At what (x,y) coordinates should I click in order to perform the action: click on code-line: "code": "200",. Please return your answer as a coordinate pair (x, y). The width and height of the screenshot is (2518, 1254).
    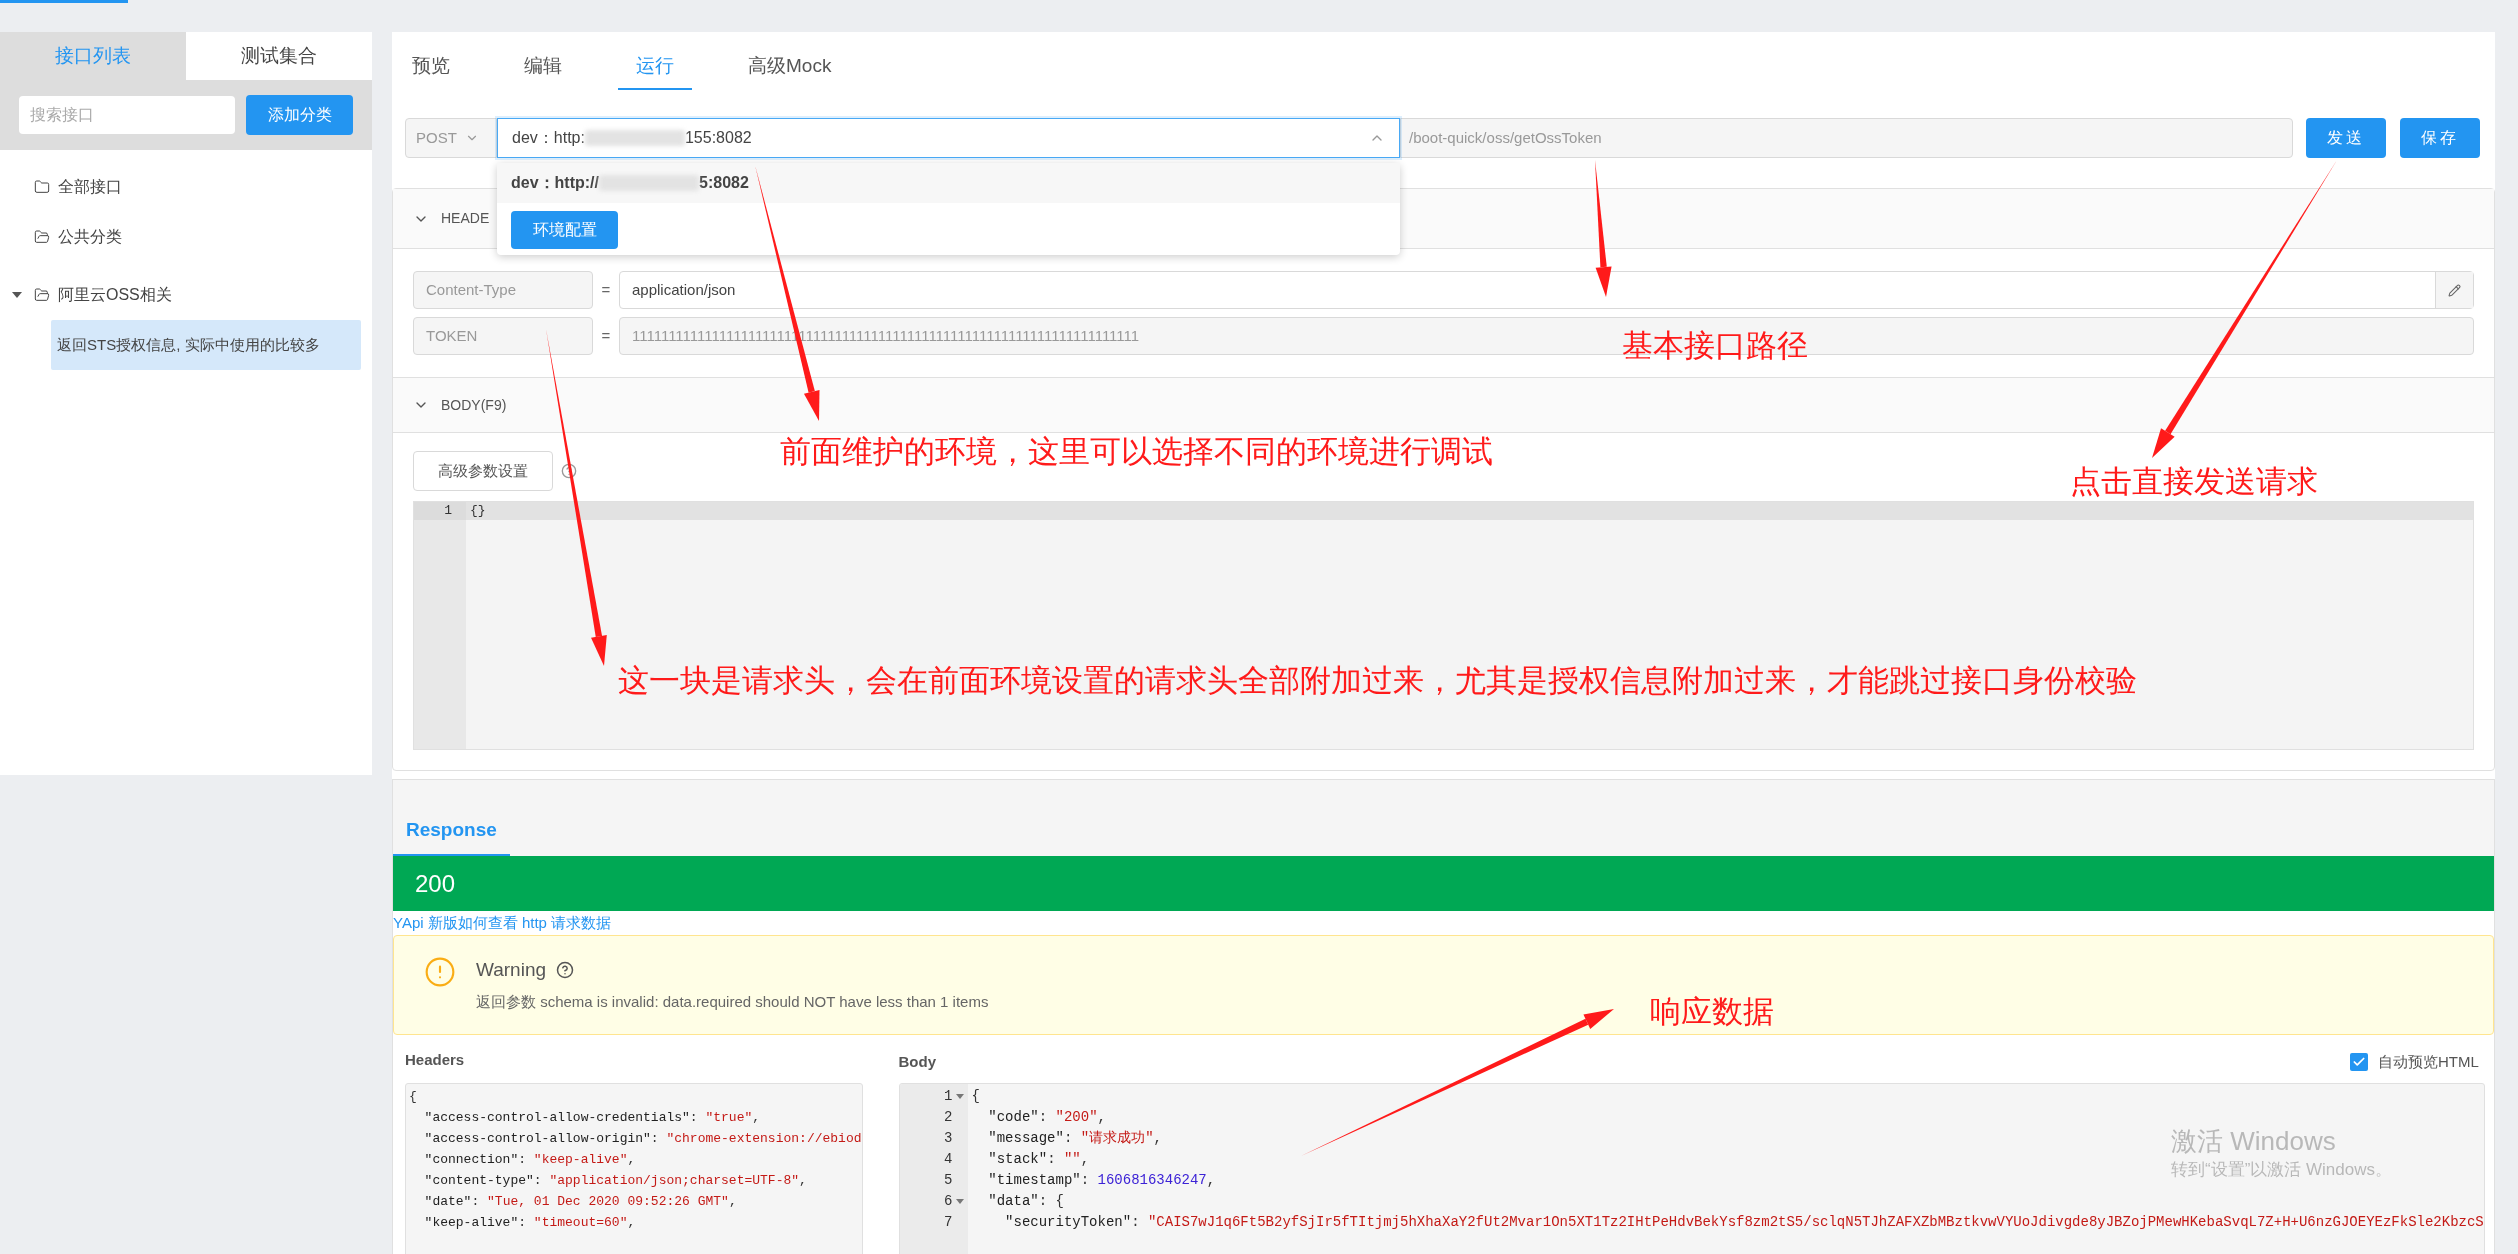
    Looking at the image, I should click on (1046, 1117).